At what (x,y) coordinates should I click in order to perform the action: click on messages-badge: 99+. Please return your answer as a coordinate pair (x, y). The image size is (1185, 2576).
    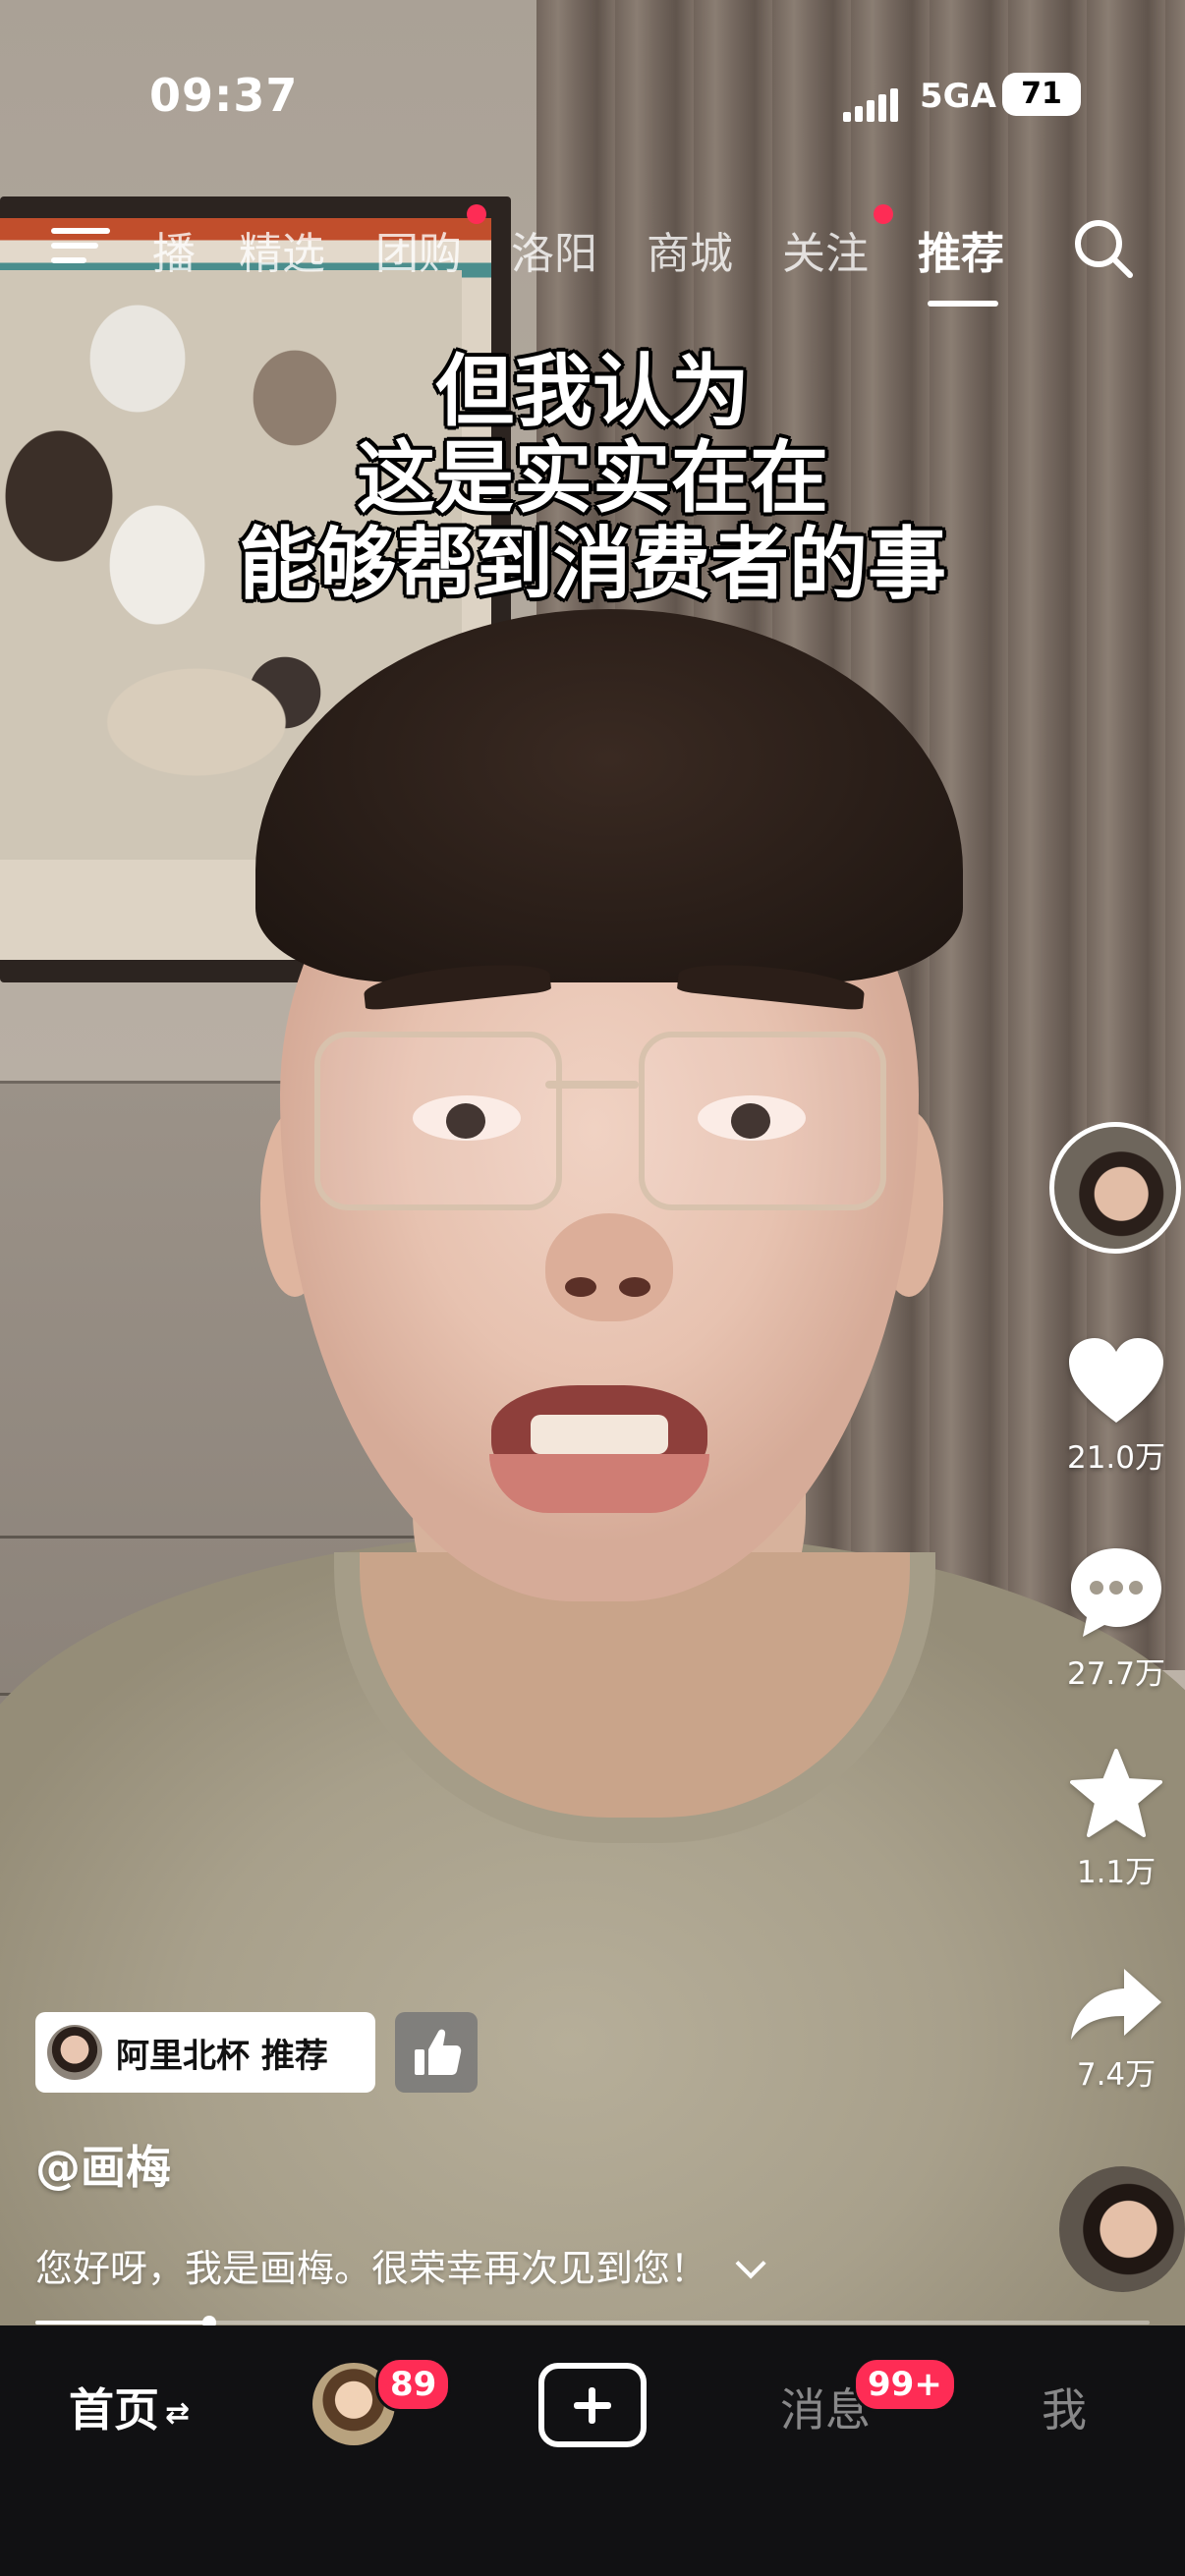
    Looking at the image, I should click on (905, 2384).